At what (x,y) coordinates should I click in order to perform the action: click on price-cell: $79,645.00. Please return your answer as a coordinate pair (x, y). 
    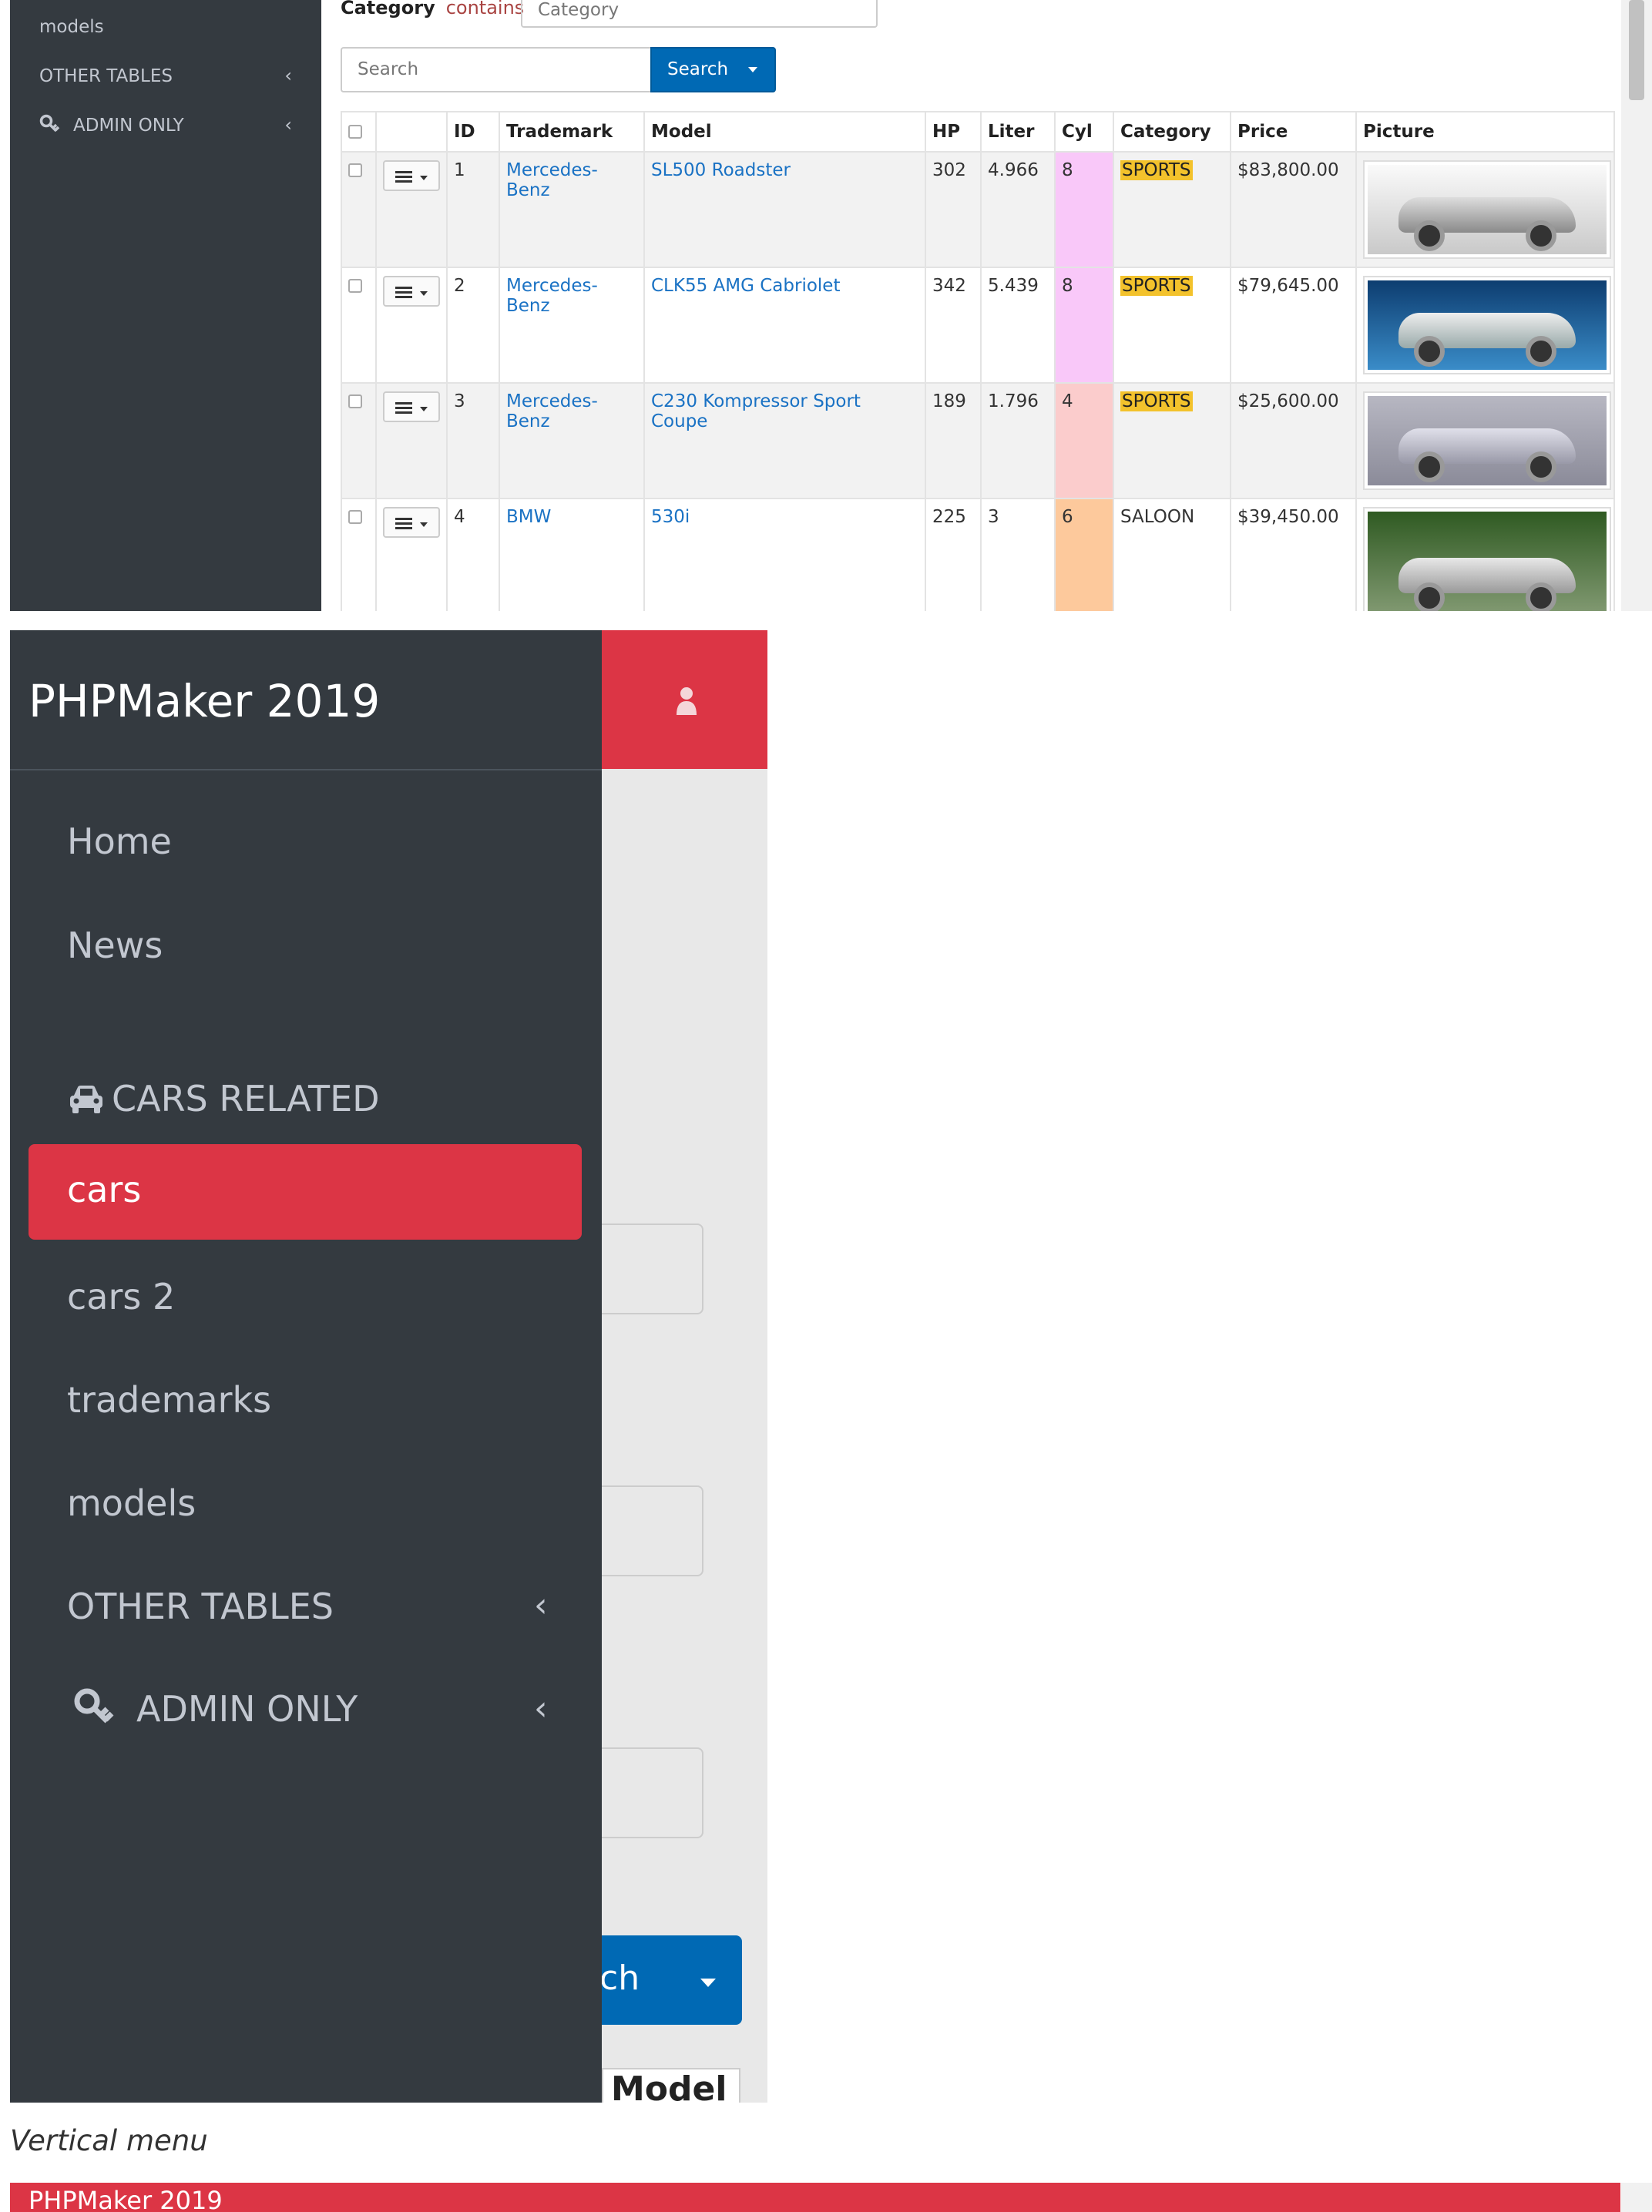
    Looking at the image, I should click on (1293, 326).